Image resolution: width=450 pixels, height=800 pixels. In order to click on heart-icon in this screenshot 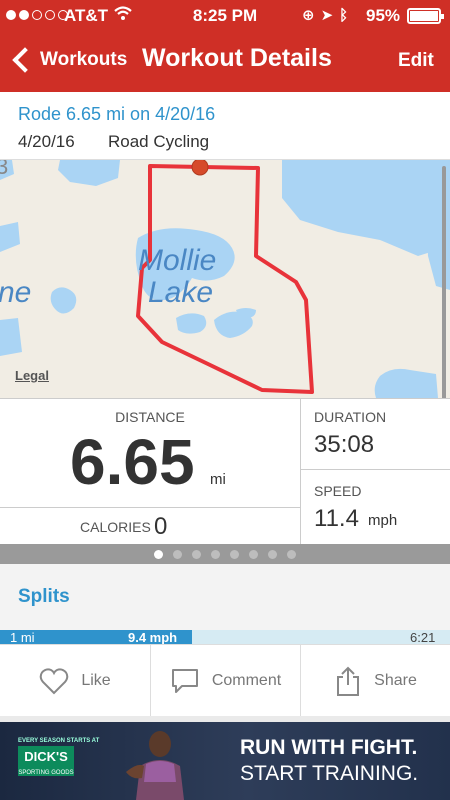, I will do `click(54, 681)`.